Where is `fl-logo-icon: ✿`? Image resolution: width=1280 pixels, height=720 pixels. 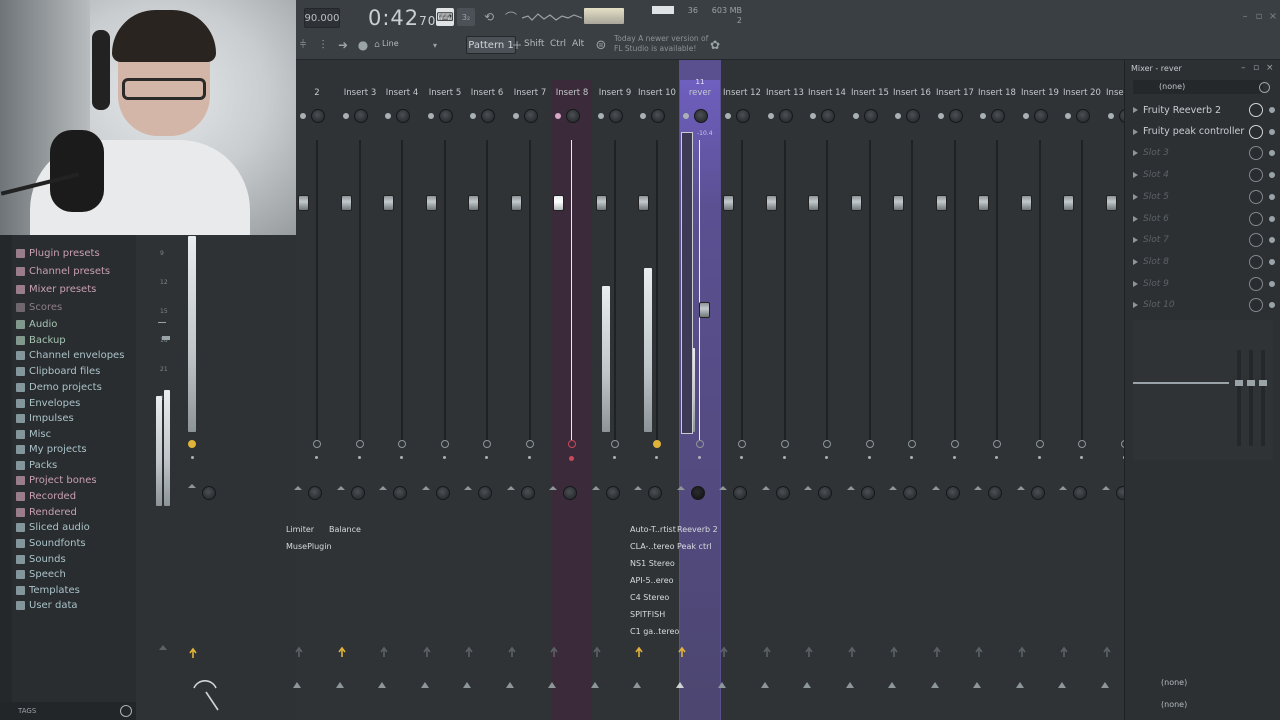 fl-logo-icon: ✿ is located at coordinates (715, 45).